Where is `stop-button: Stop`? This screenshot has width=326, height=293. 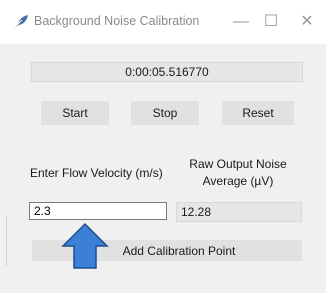 stop-button: Stop is located at coordinates (165, 113).